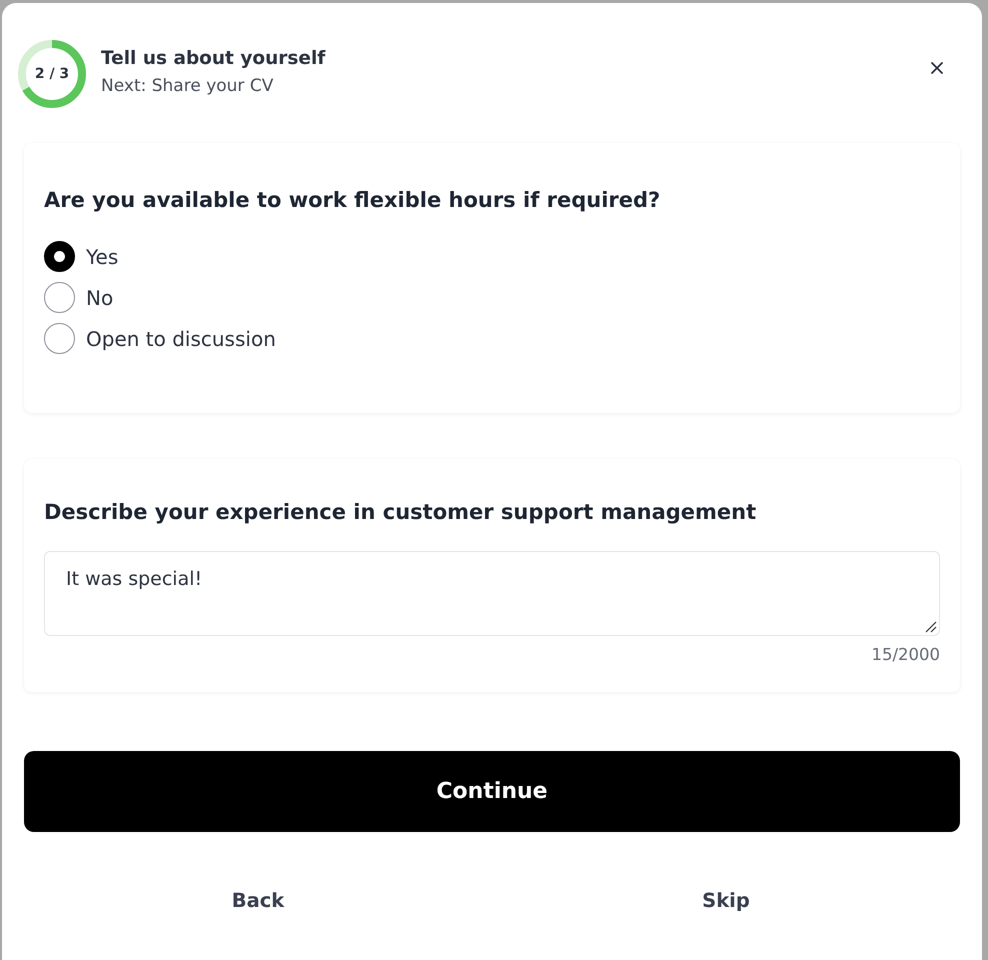 Image resolution: width=988 pixels, height=960 pixels. Describe the element at coordinates (187, 86) in the screenshot. I see `dialog-subtitle: Next: Share your CV` at that location.